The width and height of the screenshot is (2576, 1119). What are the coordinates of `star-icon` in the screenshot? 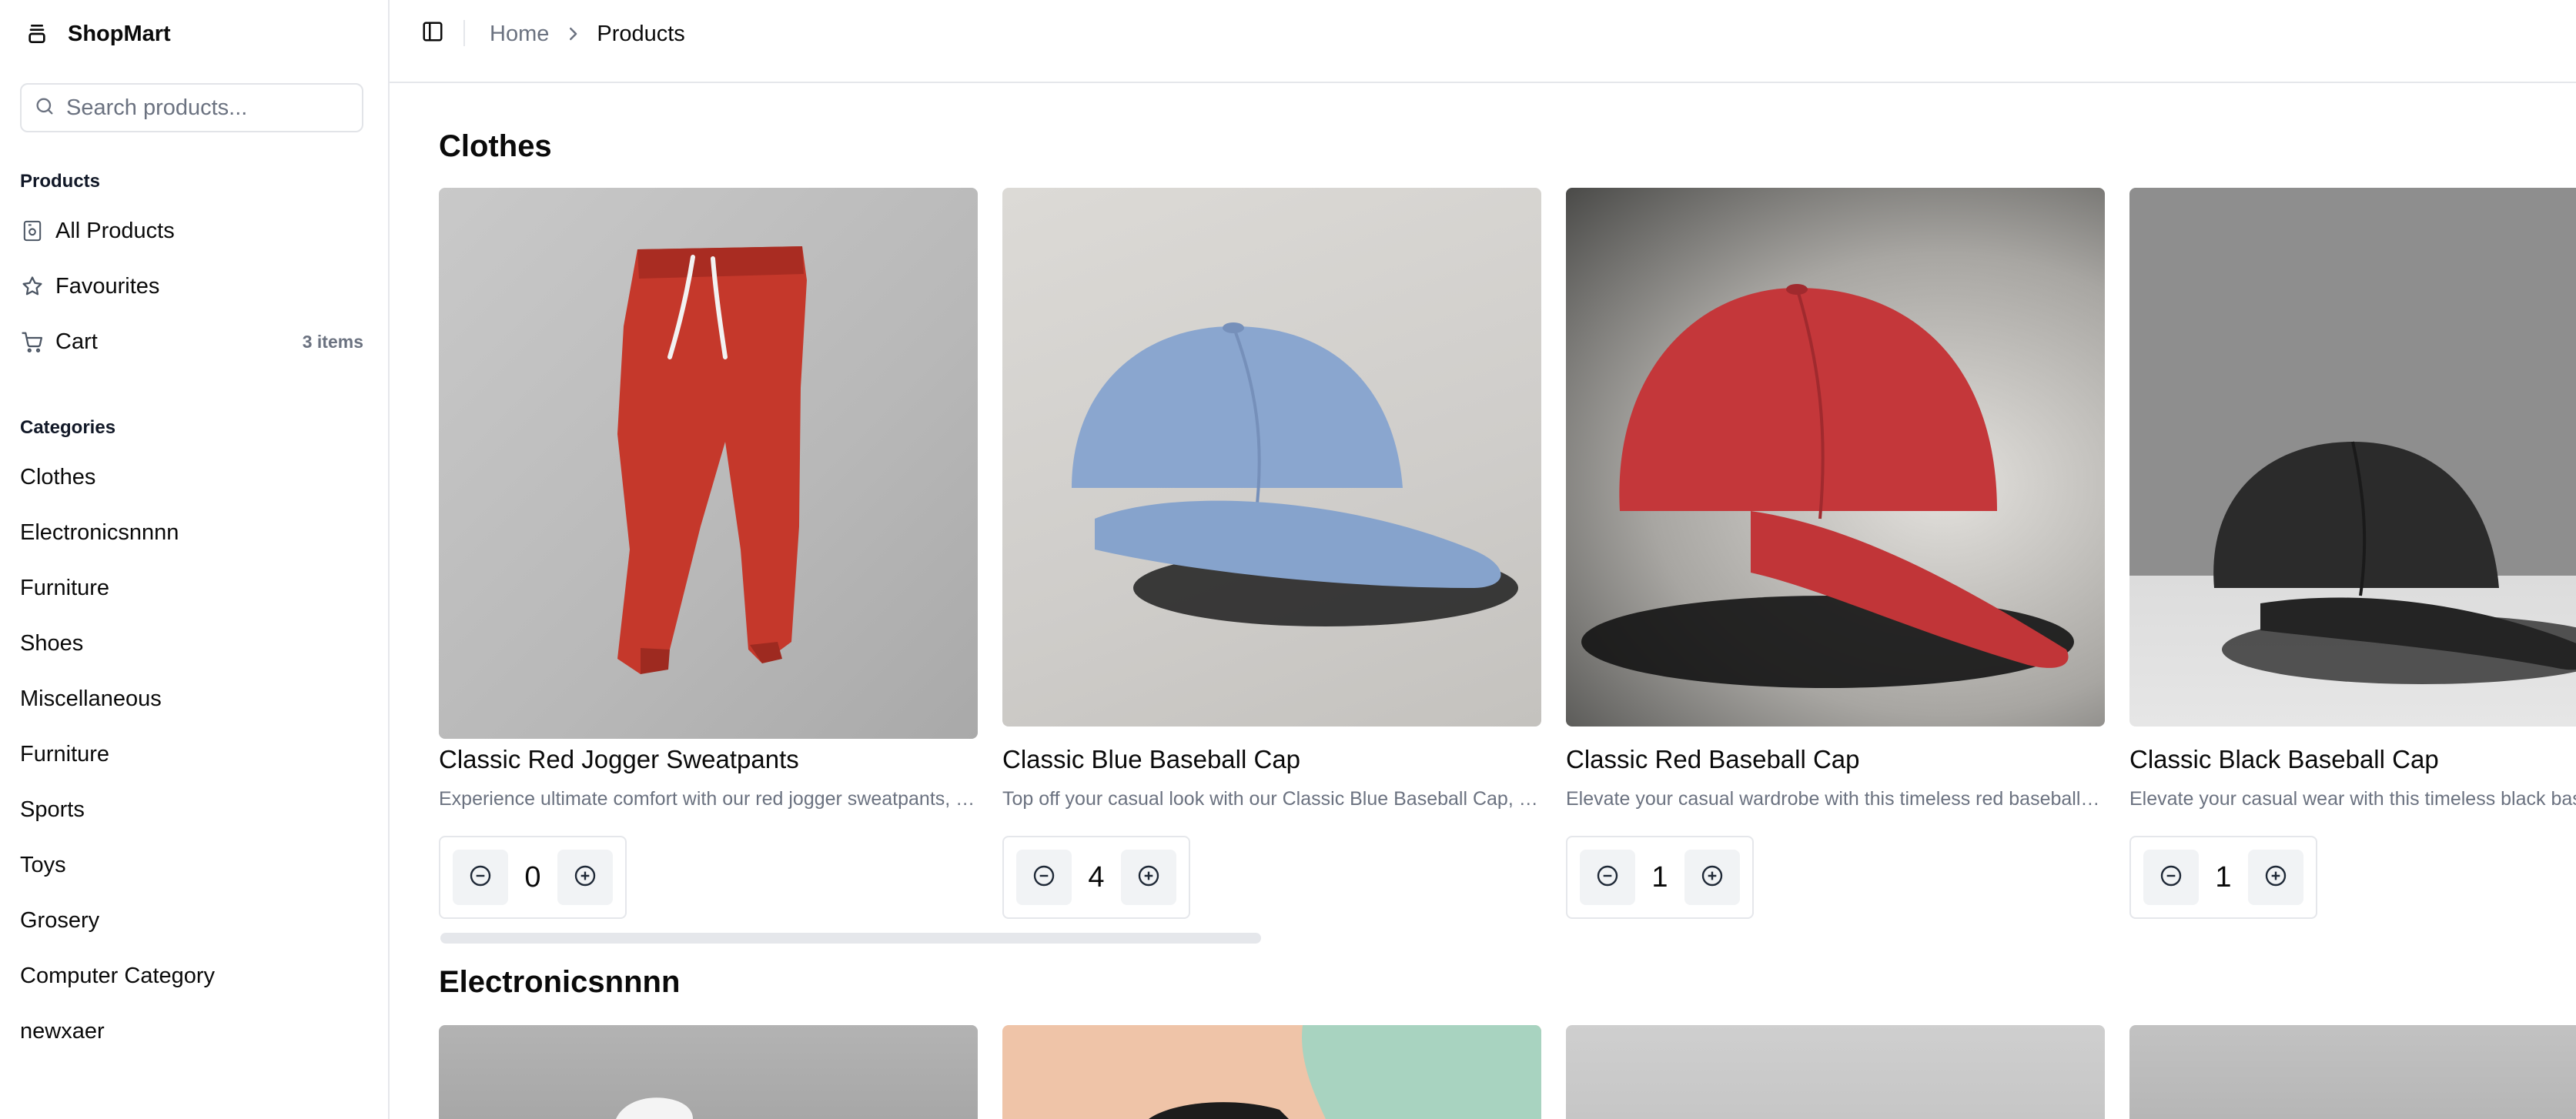 It's located at (33, 286).